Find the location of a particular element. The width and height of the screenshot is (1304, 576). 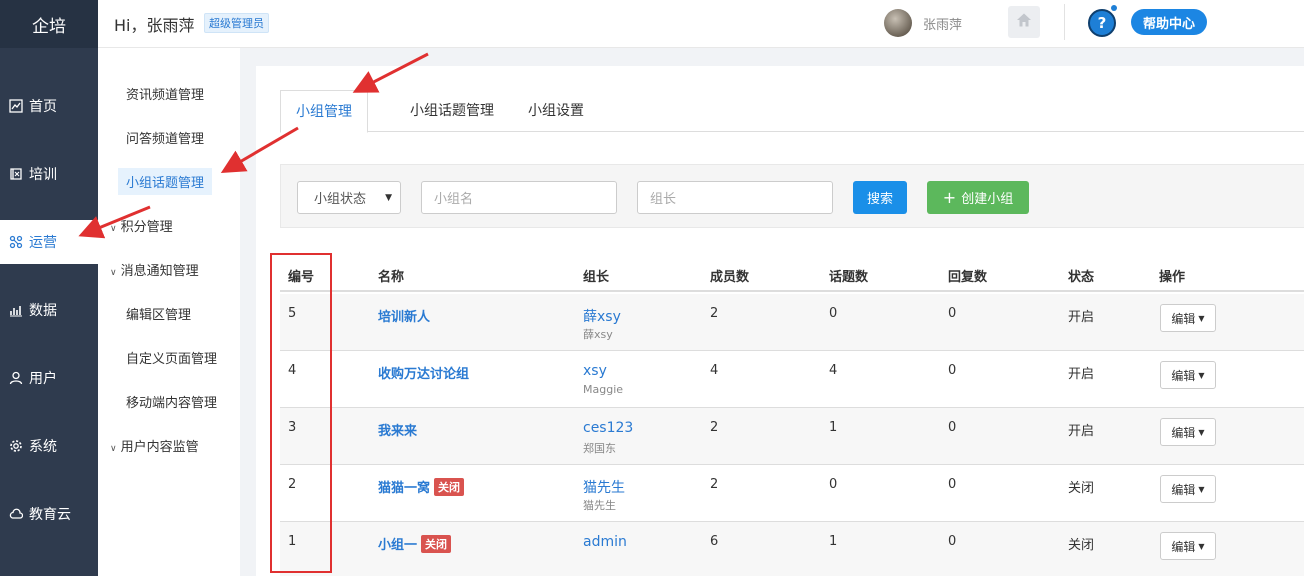

nav-item-system: 系统 is located at coordinates (49, 446).